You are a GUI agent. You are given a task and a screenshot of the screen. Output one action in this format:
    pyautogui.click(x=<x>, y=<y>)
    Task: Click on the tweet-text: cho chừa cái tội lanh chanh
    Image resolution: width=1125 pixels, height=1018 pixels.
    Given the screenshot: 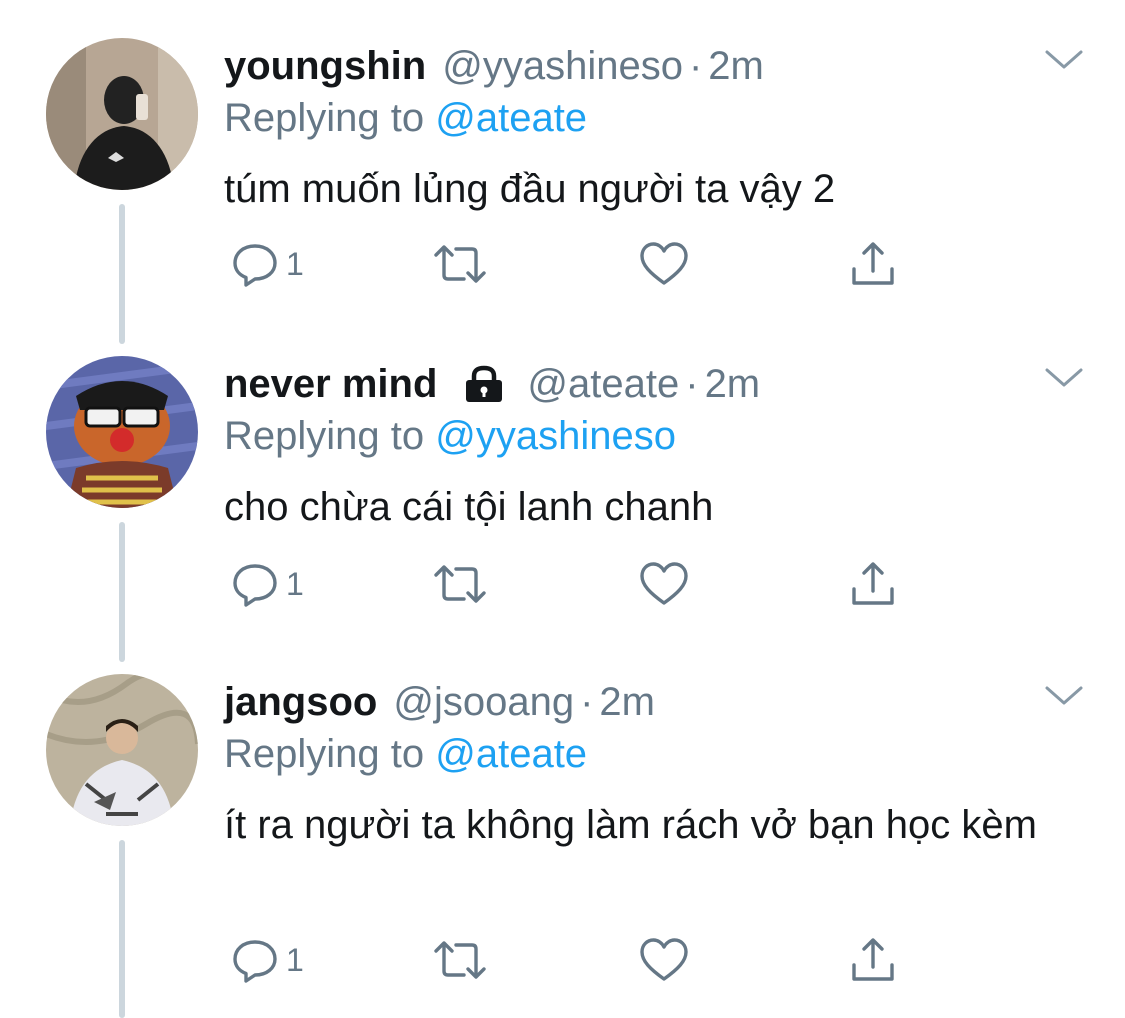 What is the action you would take?
    pyautogui.click(x=469, y=507)
    